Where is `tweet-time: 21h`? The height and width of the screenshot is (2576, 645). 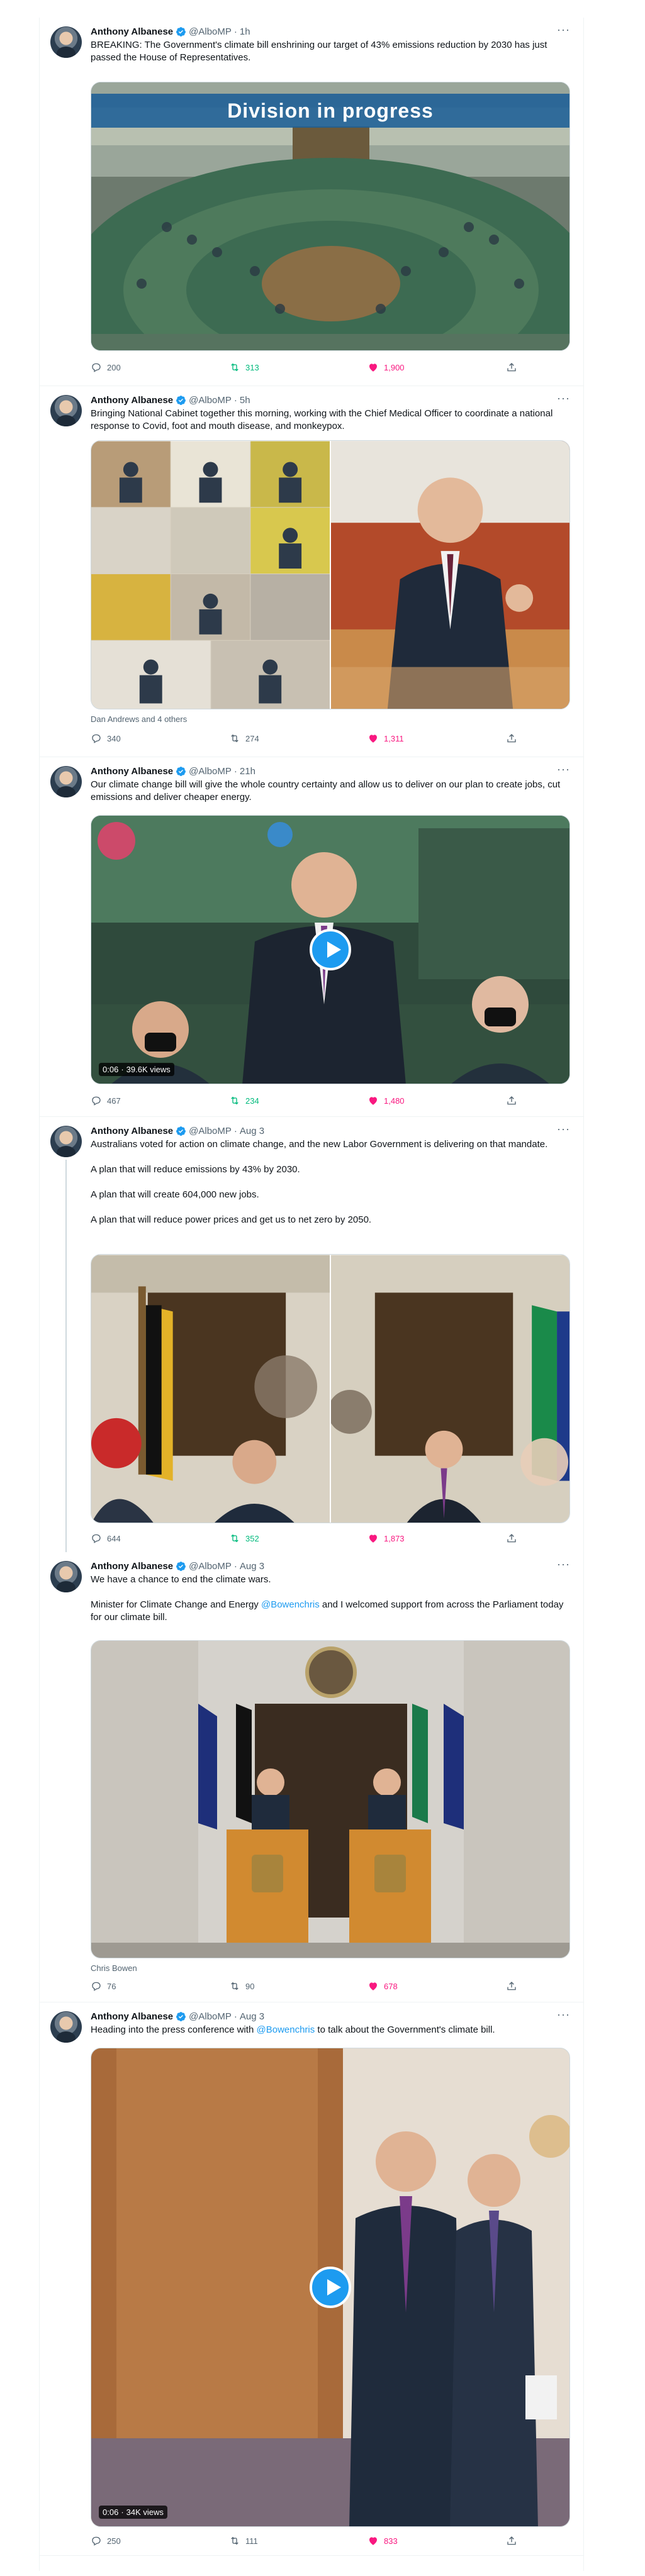
tweet-time: 21h is located at coordinates (247, 771).